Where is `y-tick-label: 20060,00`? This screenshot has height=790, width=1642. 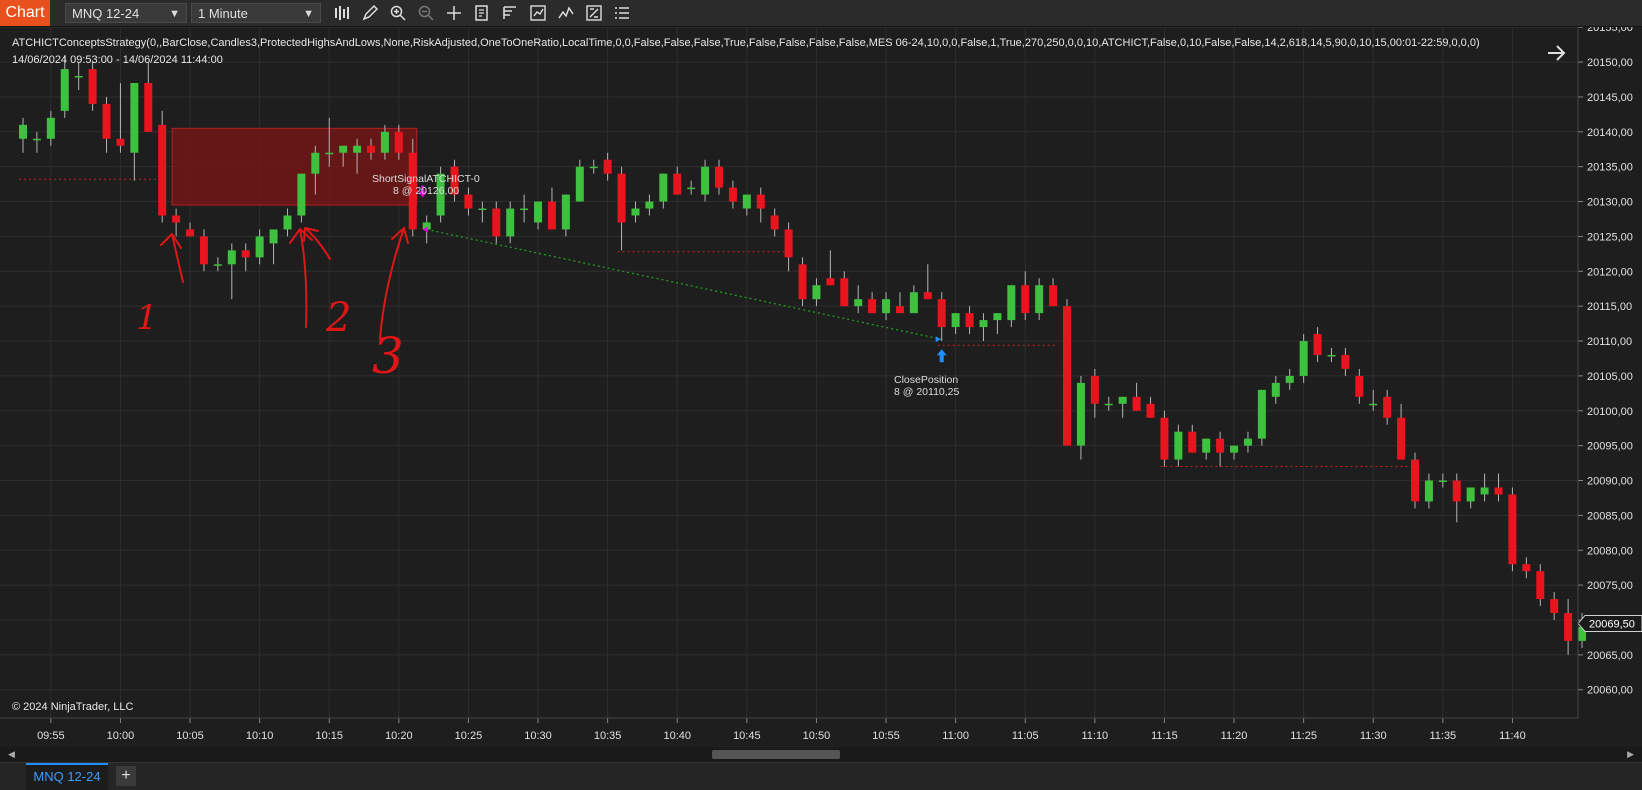
y-tick-label: 20060,00 is located at coordinates (1610, 691).